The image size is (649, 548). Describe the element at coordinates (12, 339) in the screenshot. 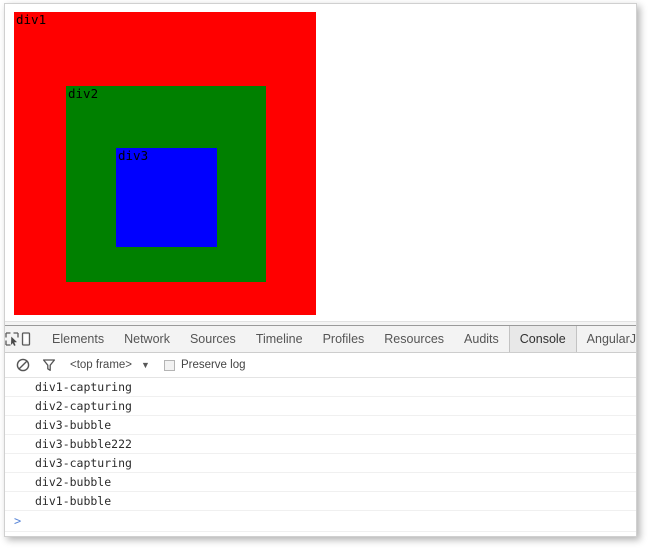

I see `inspect-element-icon` at that location.